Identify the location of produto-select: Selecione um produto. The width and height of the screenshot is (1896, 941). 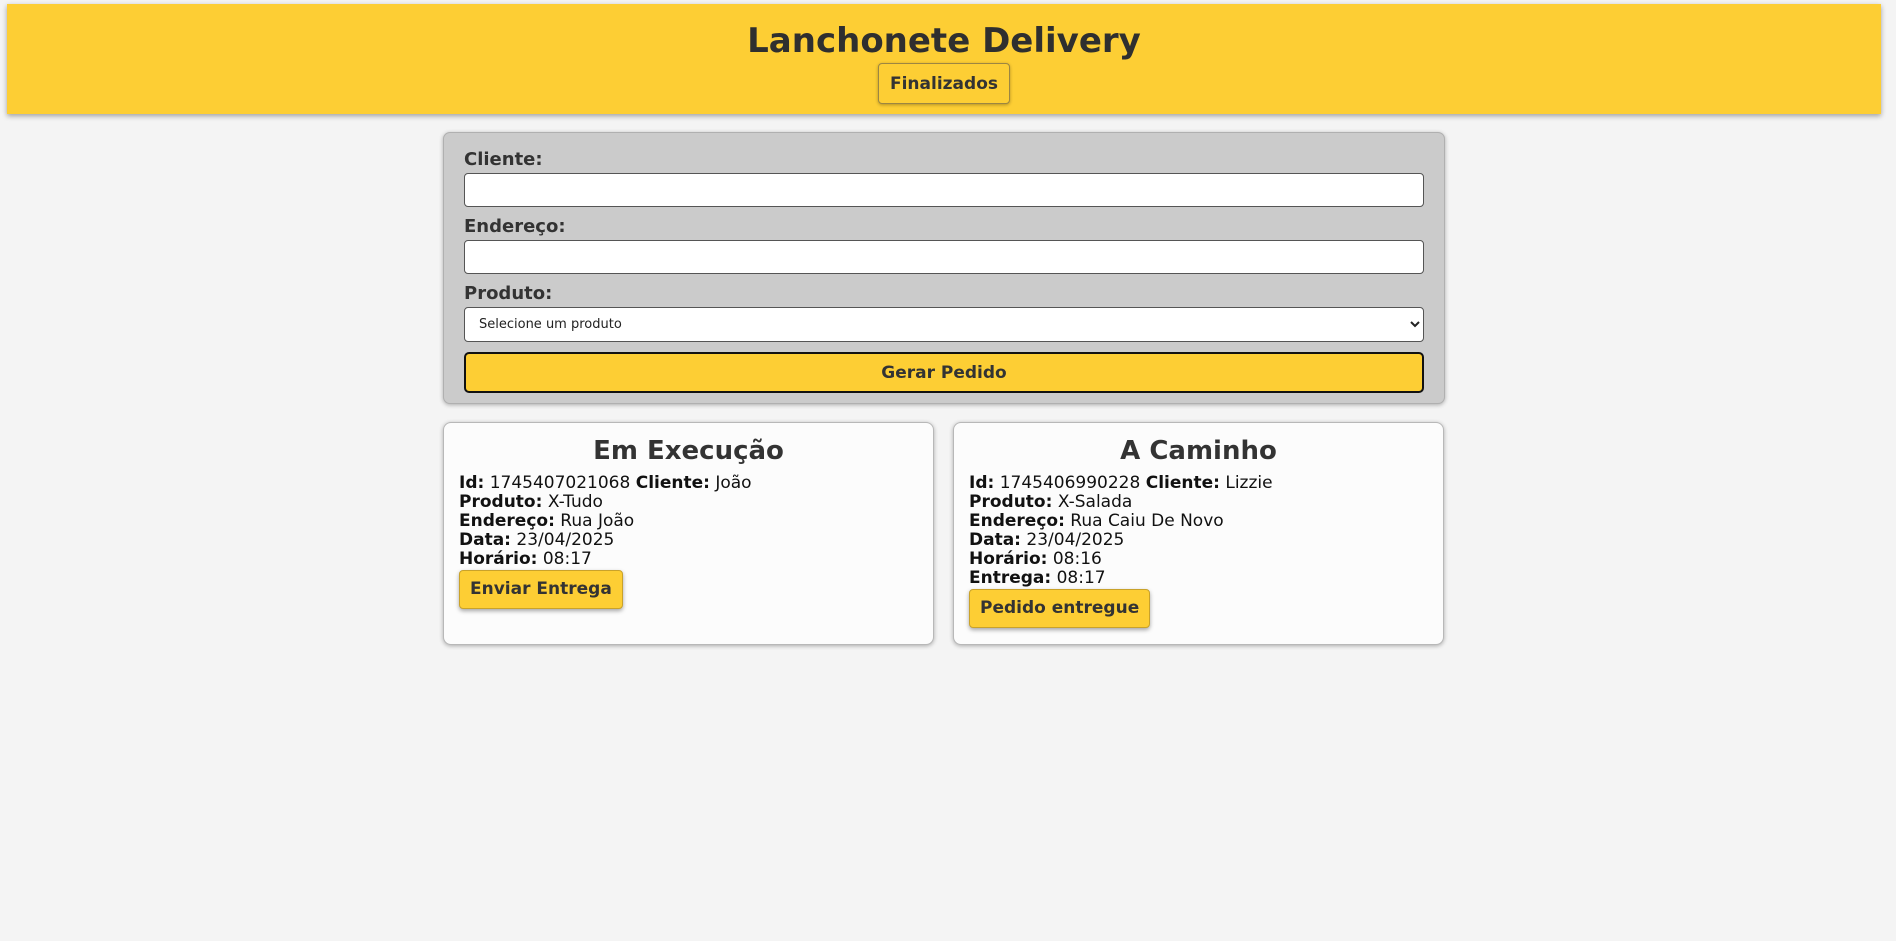
(944, 324).